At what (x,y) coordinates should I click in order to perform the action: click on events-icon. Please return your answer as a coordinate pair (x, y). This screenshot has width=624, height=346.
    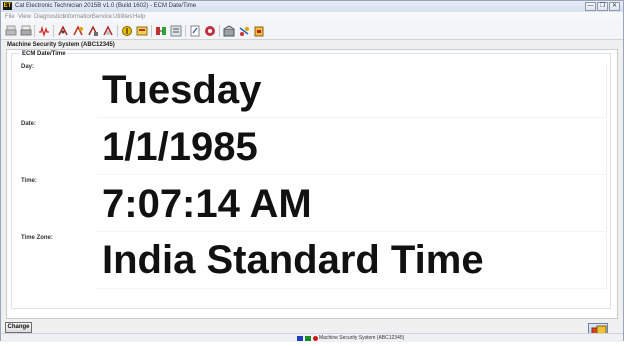
    Looking at the image, I should click on (108, 31).